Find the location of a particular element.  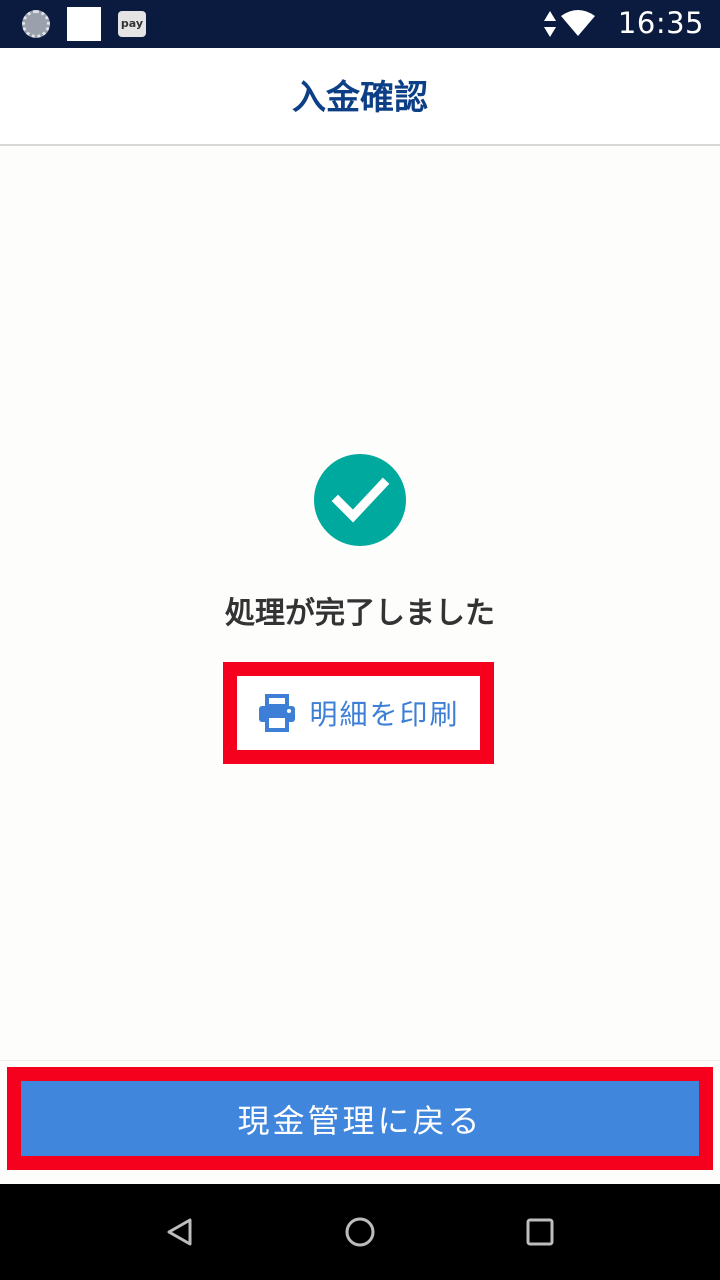

status-bar: pay 16:35 is located at coordinates (360, 24).